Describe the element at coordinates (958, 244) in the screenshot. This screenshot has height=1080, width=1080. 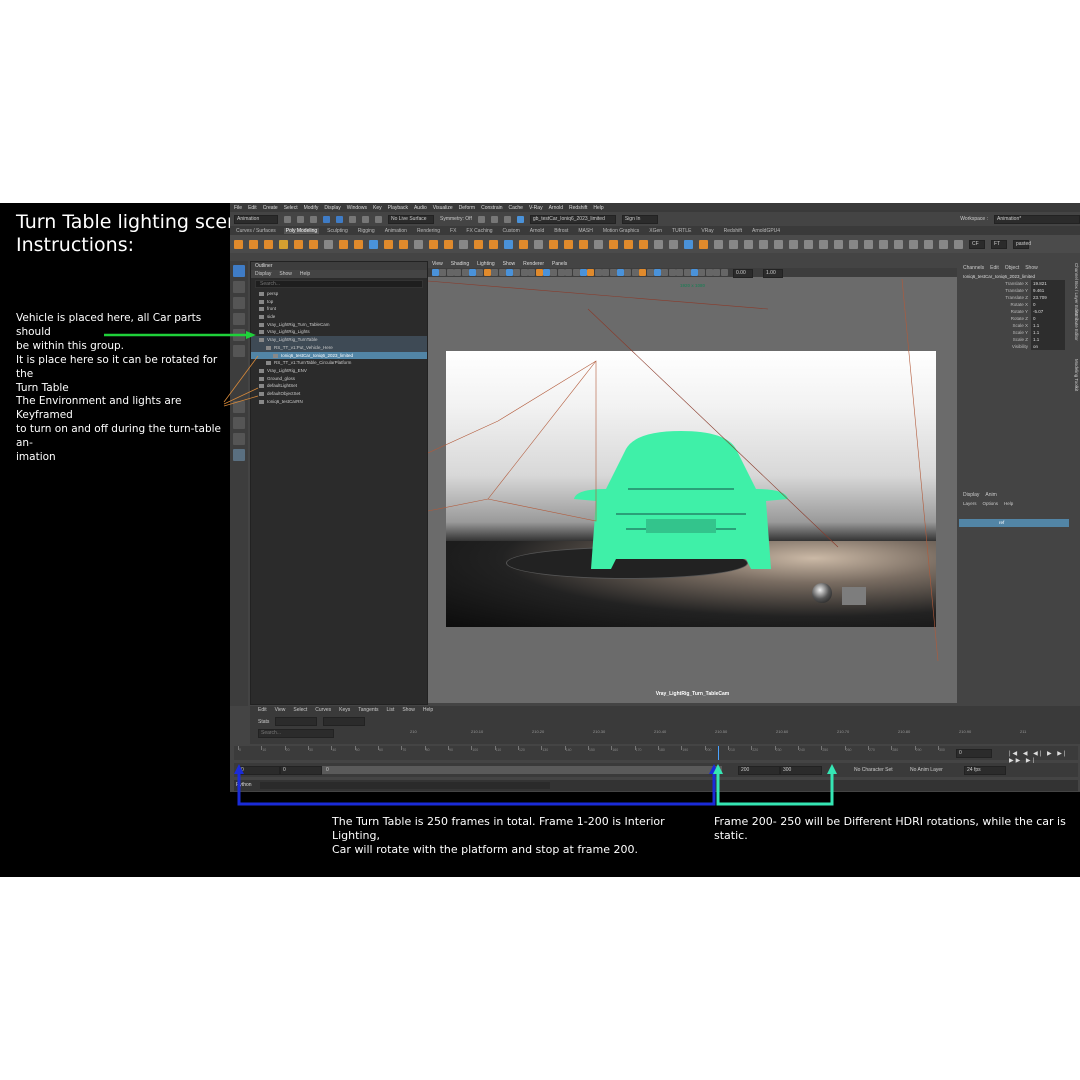
I see `shelf-tool-49-icon` at that location.